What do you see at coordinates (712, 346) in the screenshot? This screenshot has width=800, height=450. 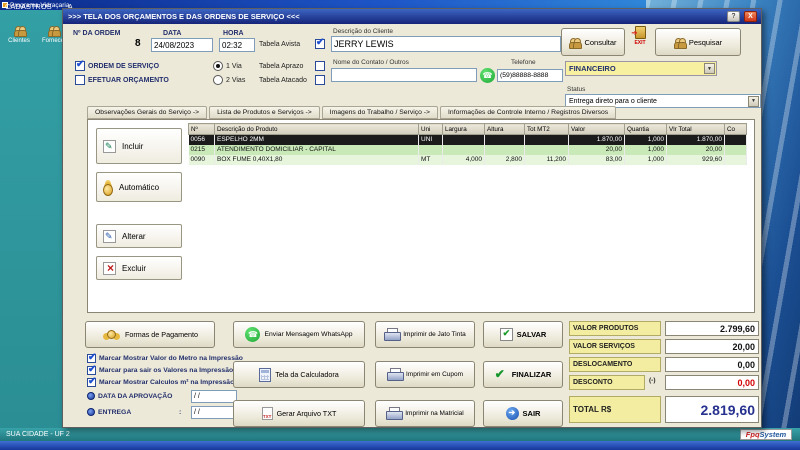 I see `valor-servicos-value: 20,00` at bounding box center [712, 346].